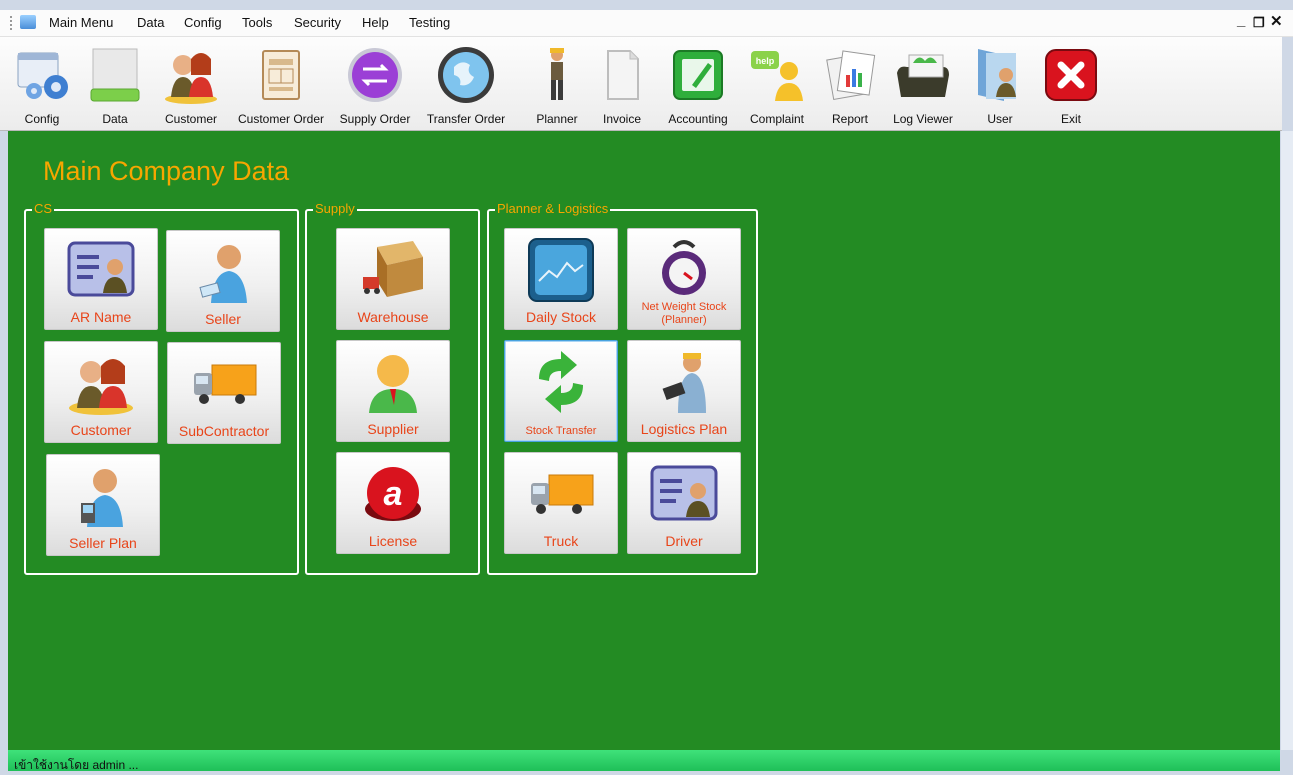 The image size is (1293, 775). I want to click on toolbar-user-button: User, so click(1000, 83).